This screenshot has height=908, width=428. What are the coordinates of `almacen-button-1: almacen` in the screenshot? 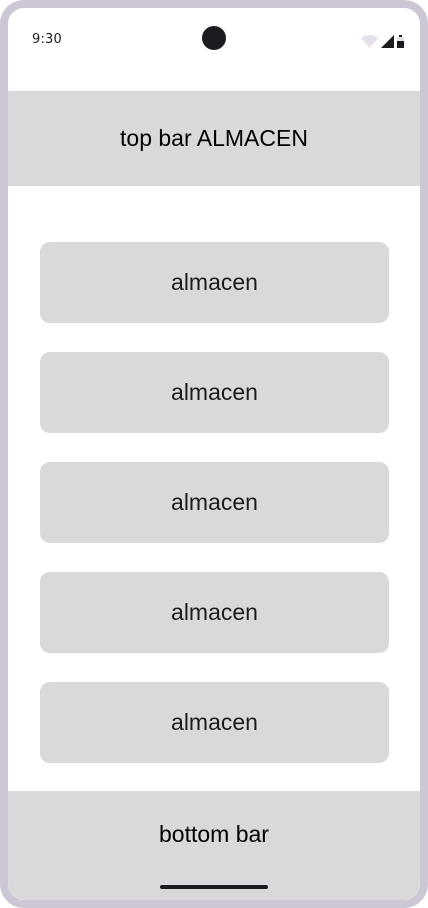 It's located at (214, 282).